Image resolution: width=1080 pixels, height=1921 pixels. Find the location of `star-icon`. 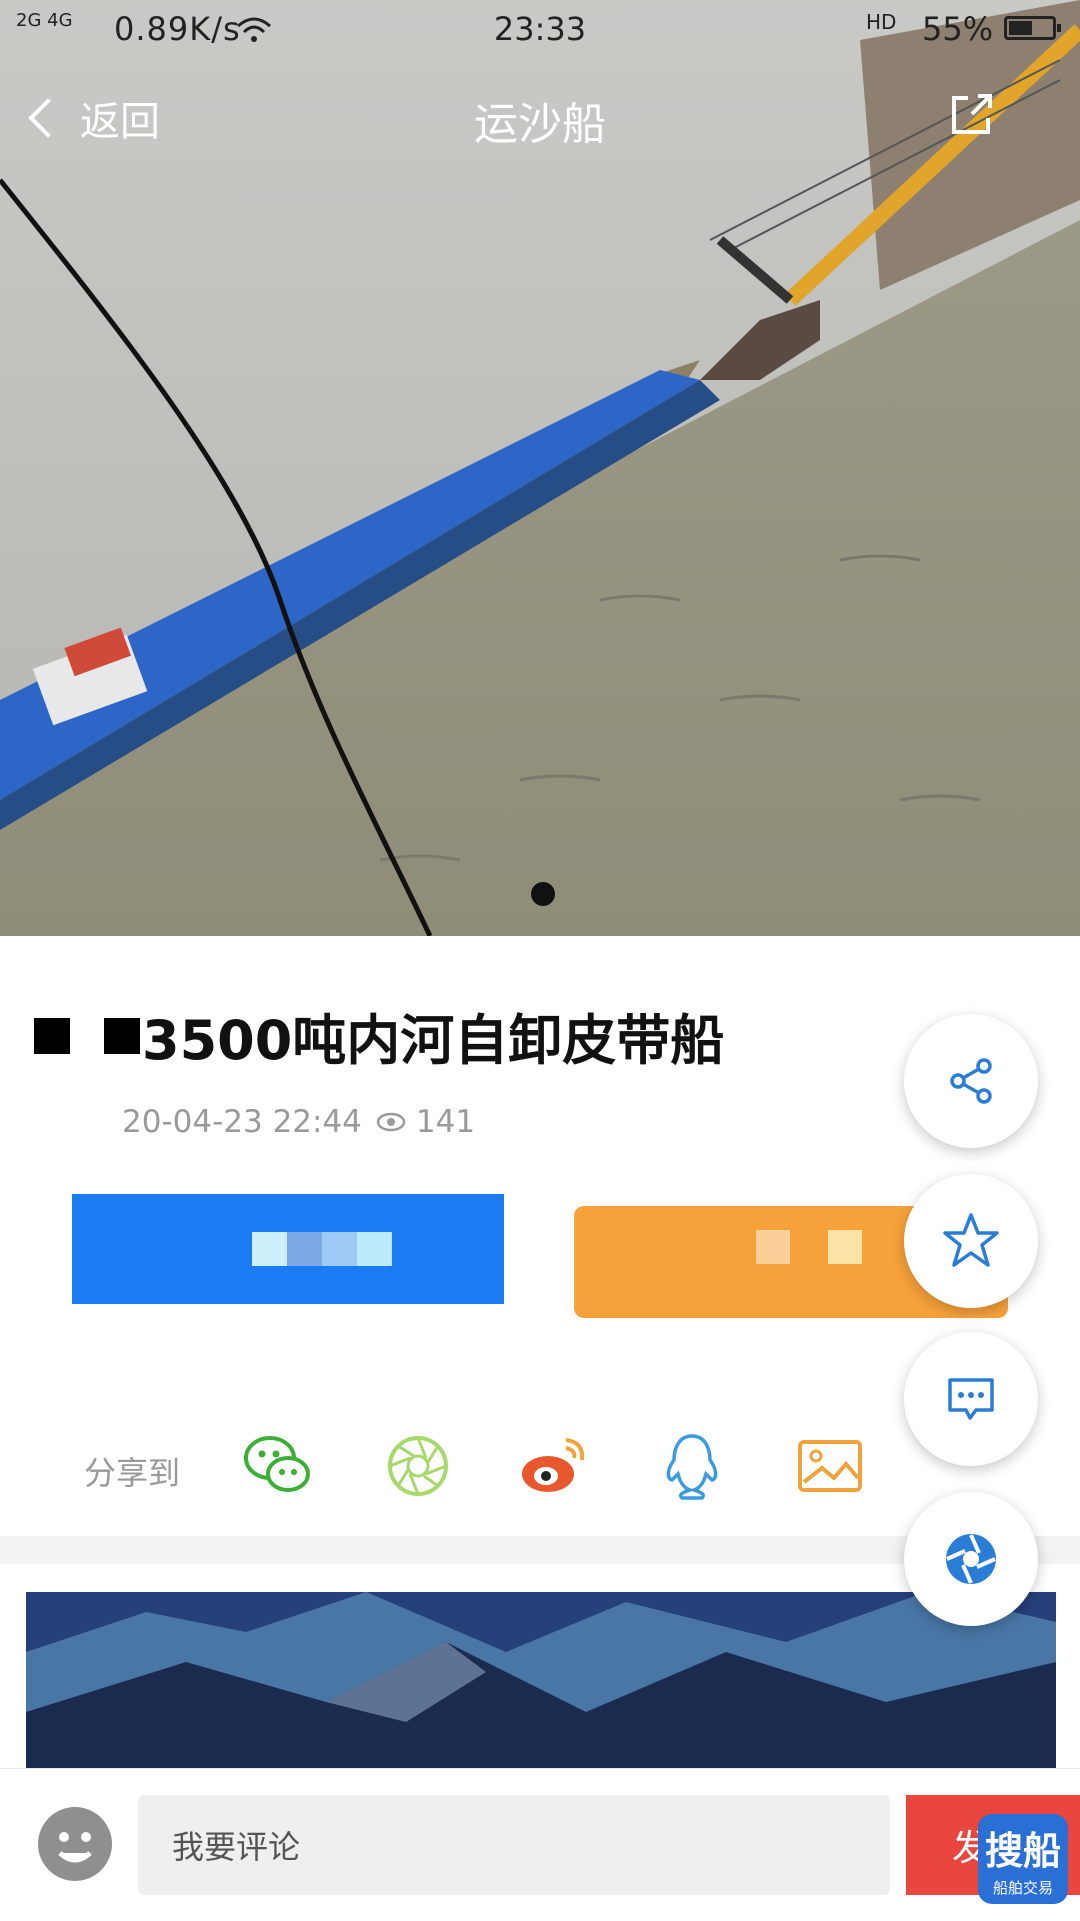

star-icon is located at coordinates (971, 1240).